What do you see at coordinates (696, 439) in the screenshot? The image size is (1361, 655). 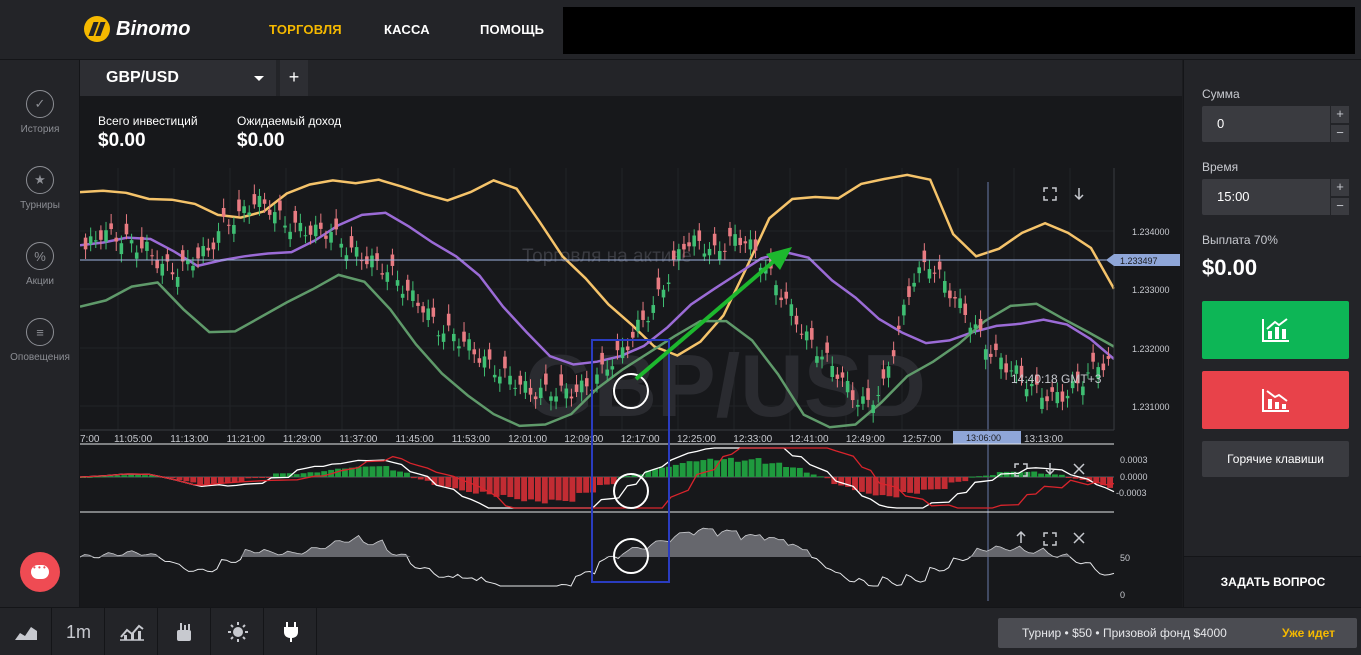 I see `time-tick: 12:25:00` at bounding box center [696, 439].